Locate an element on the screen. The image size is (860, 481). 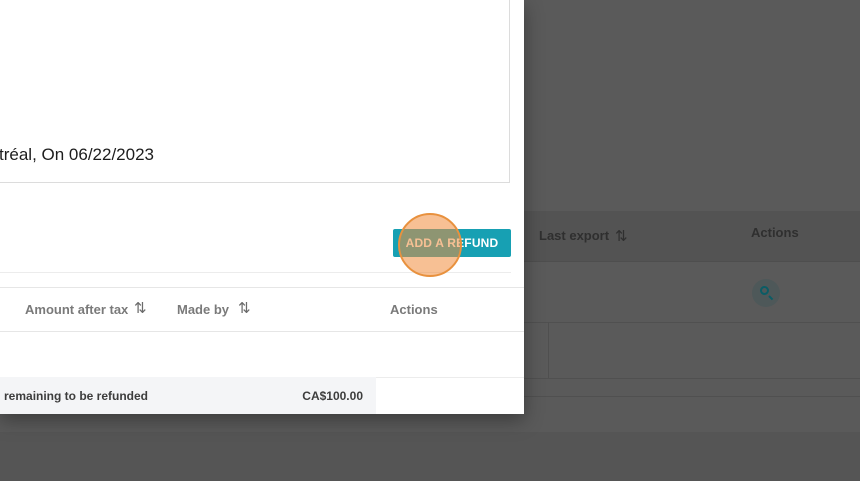
summary-amount: CA$100.00 is located at coordinates (332, 396).